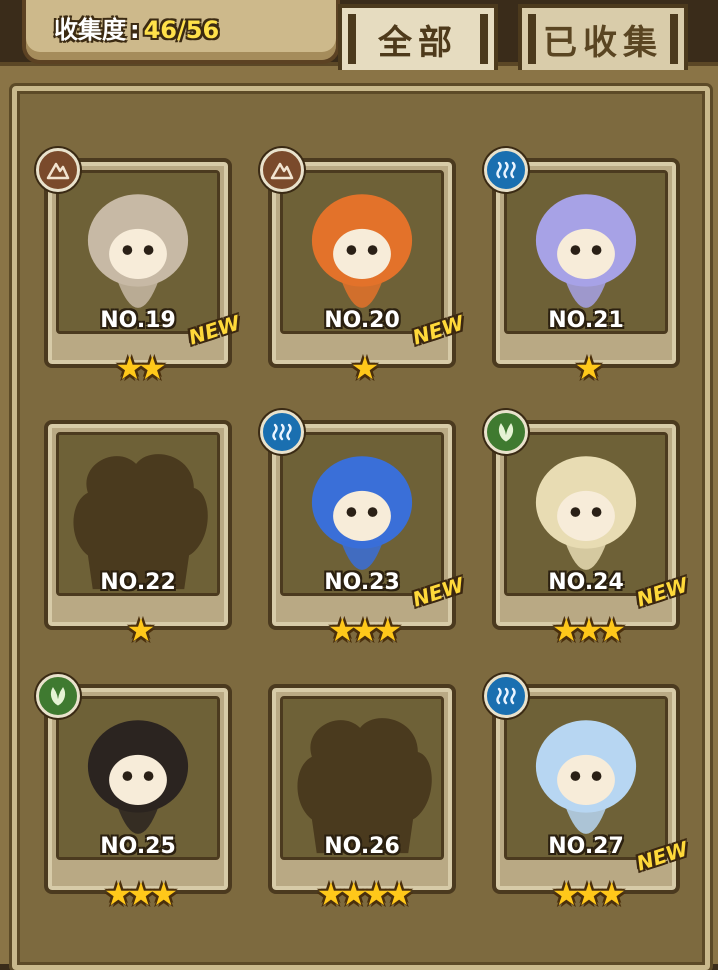 This screenshot has width=718, height=970. I want to click on tab-collected-label: 已收集, so click(603, 42).